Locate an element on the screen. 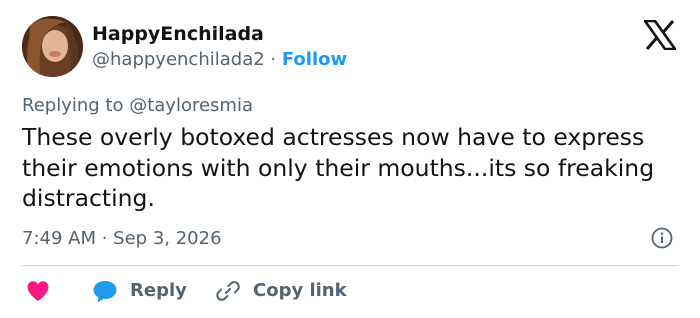 The height and width of the screenshot is (318, 700). tweet-timestamp: 7:49 AM · Sep 3, 2026 is located at coordinates (122, 239).